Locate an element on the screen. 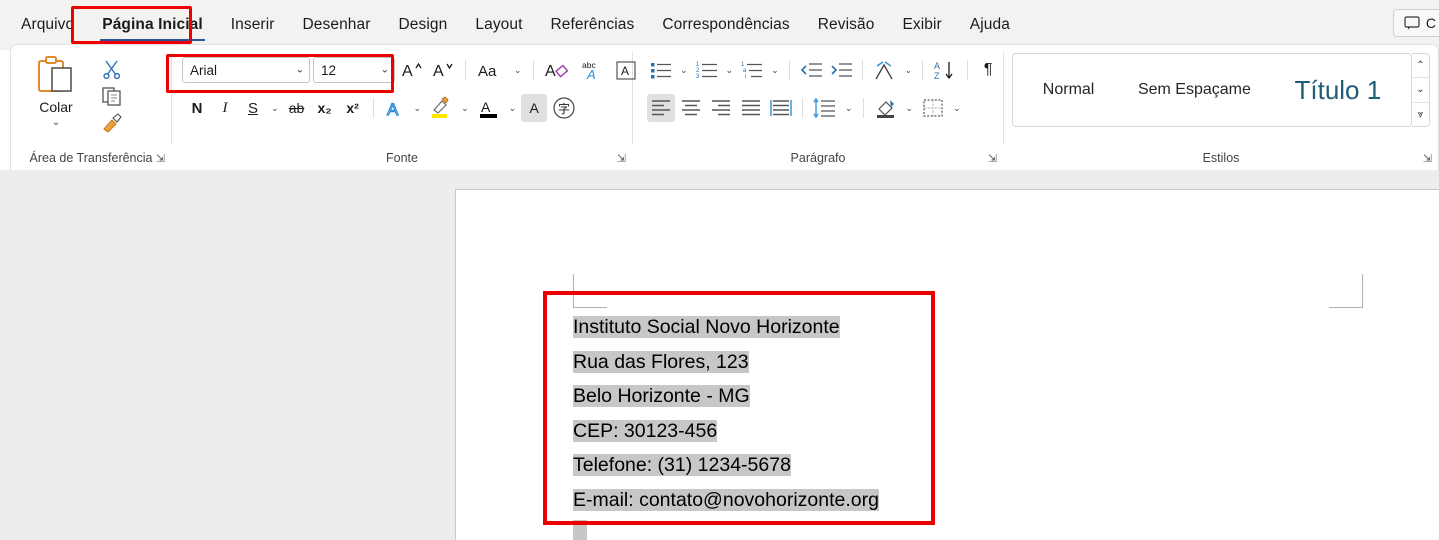  tab-correspondencias: Correspondências is located at coordinates (725, 25).